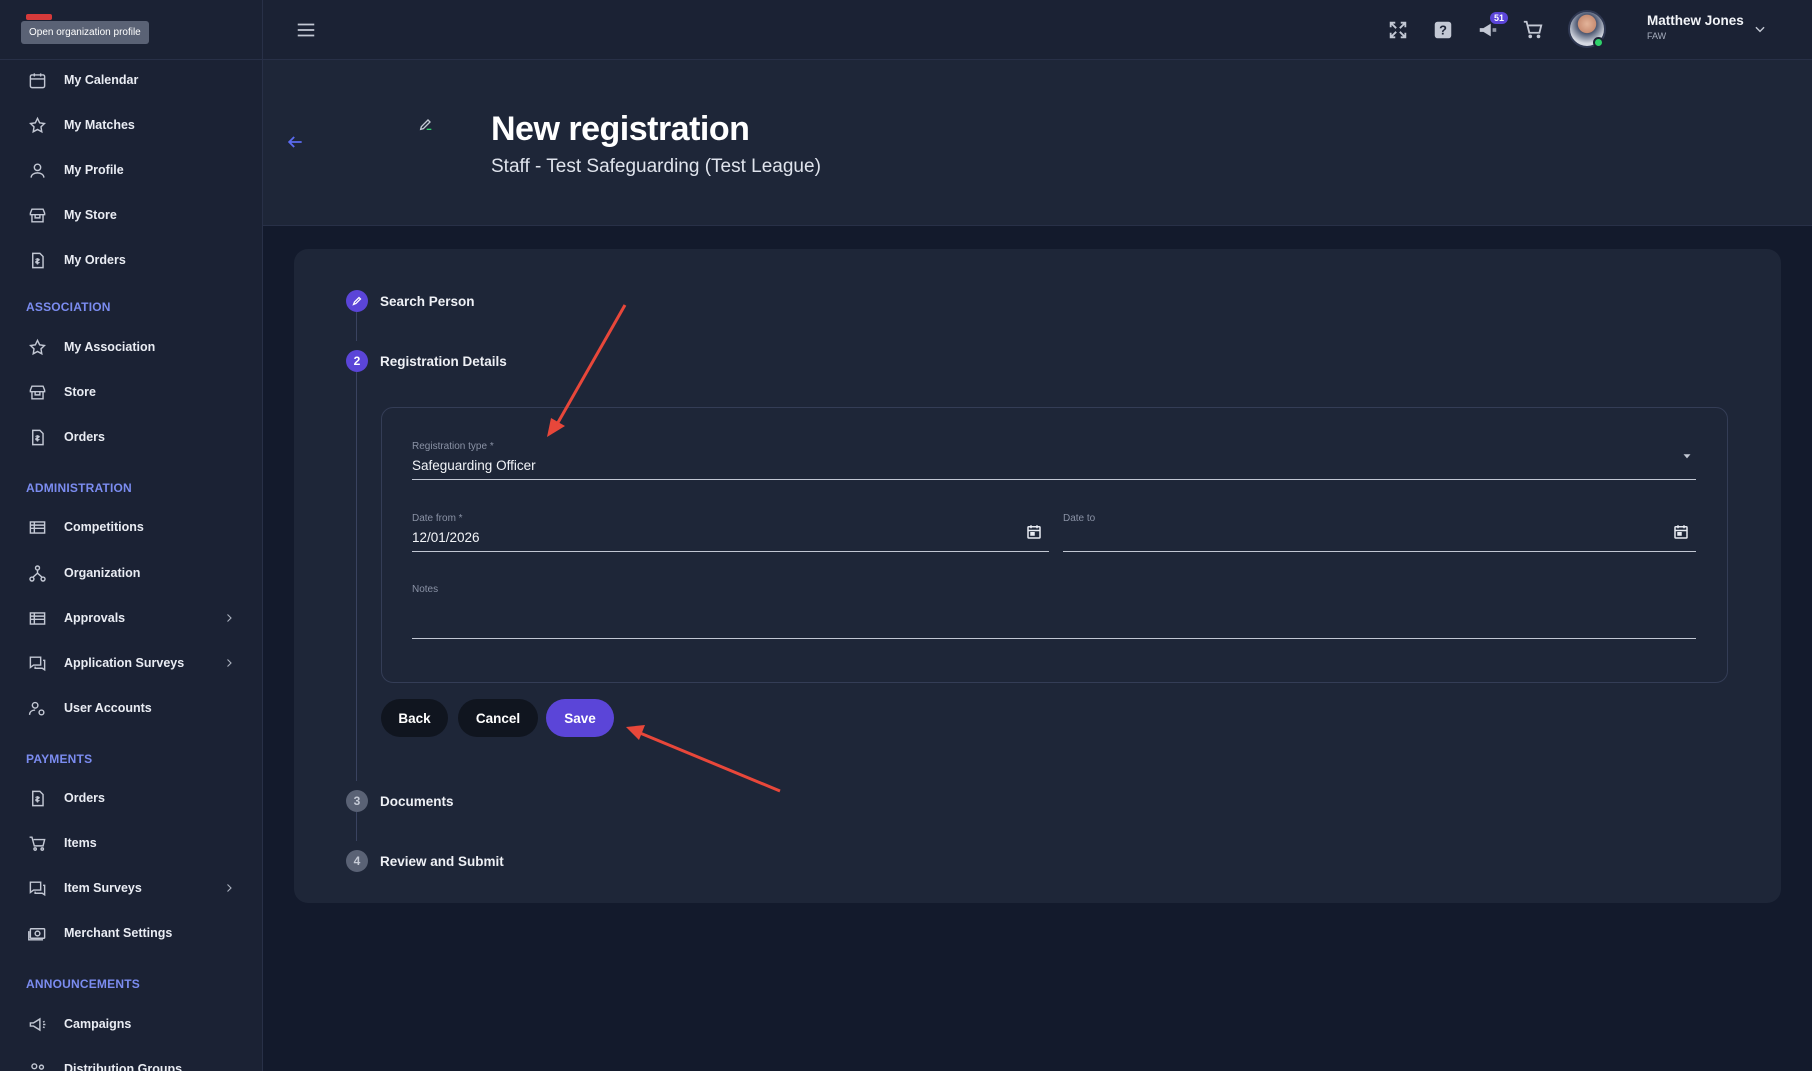 Image resolution: width=1812 pixels, height=1071 pixels. Describe the element at coordinates (1657, 36) in the screenshot. I see `user-organization: FAW` at that location.